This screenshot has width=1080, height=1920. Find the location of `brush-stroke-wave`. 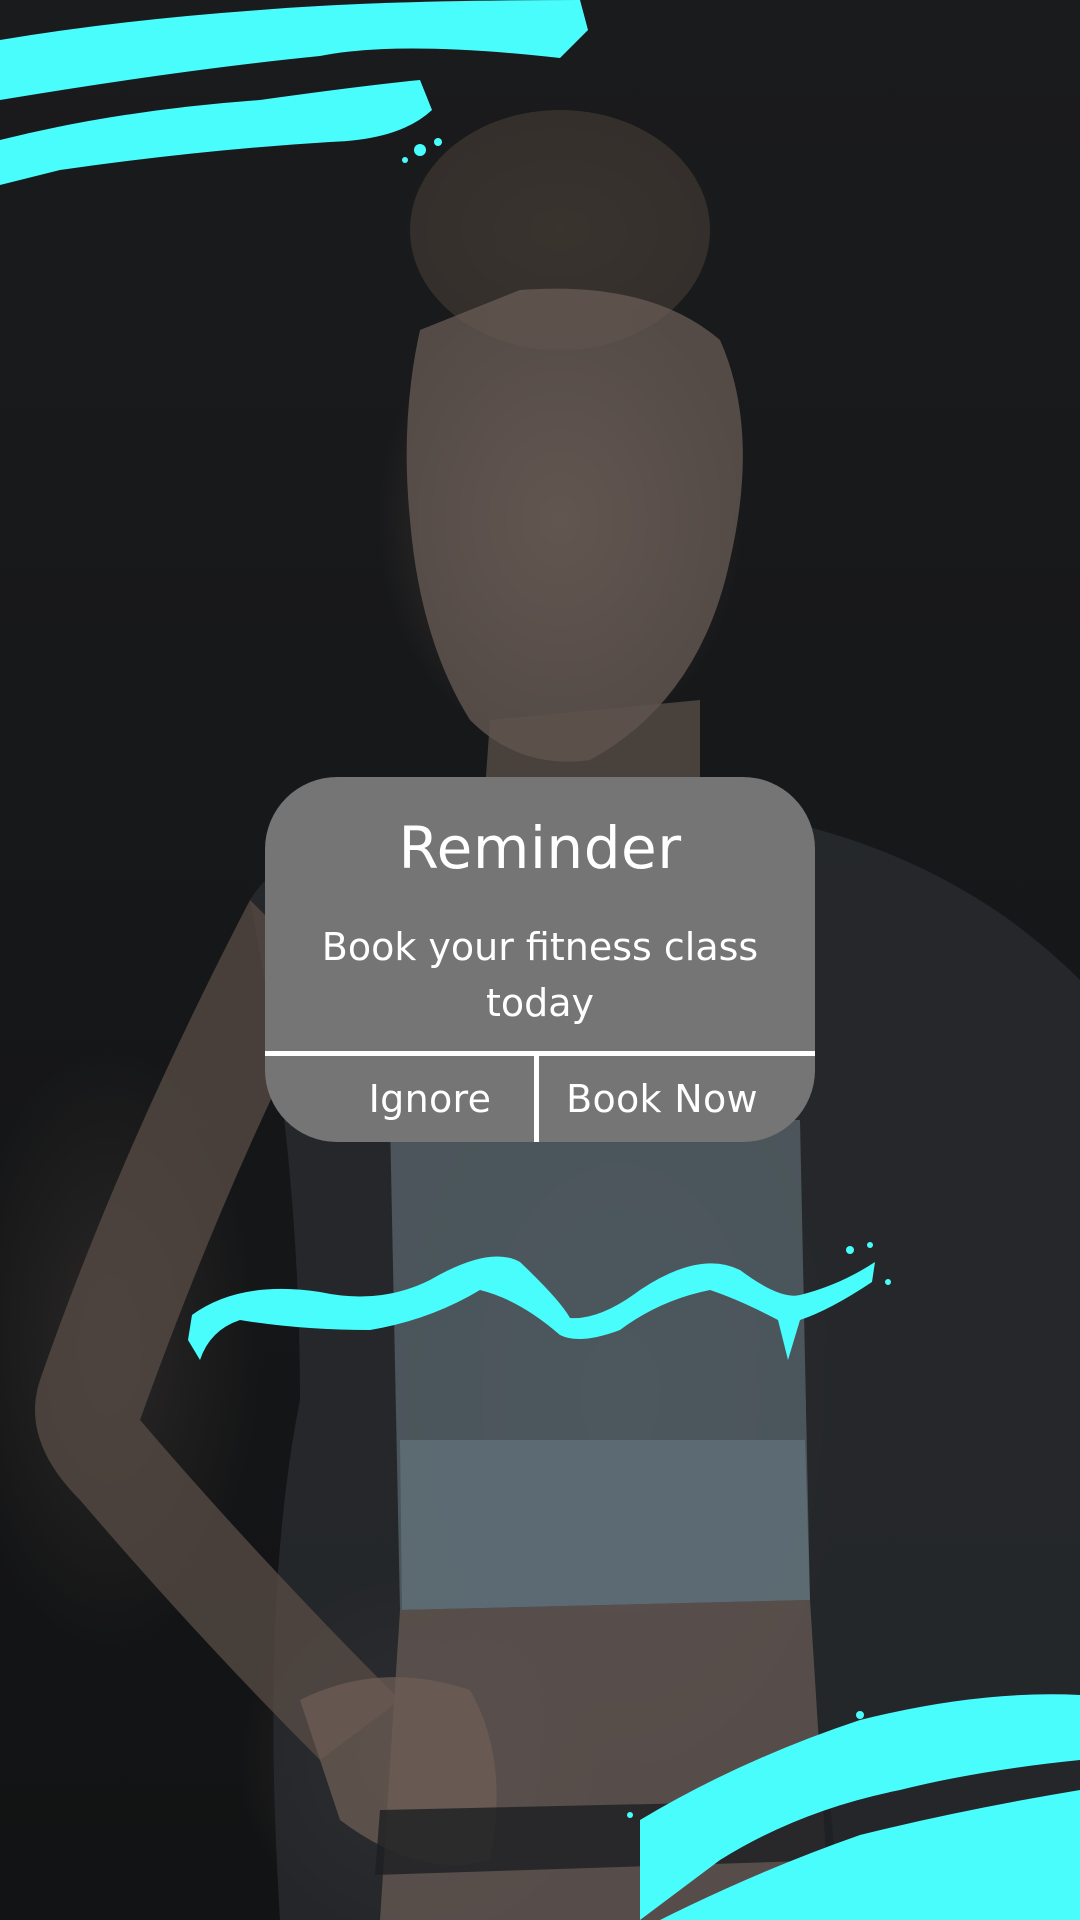

brush-stroke-wave is located at coordinates (531, 1308).